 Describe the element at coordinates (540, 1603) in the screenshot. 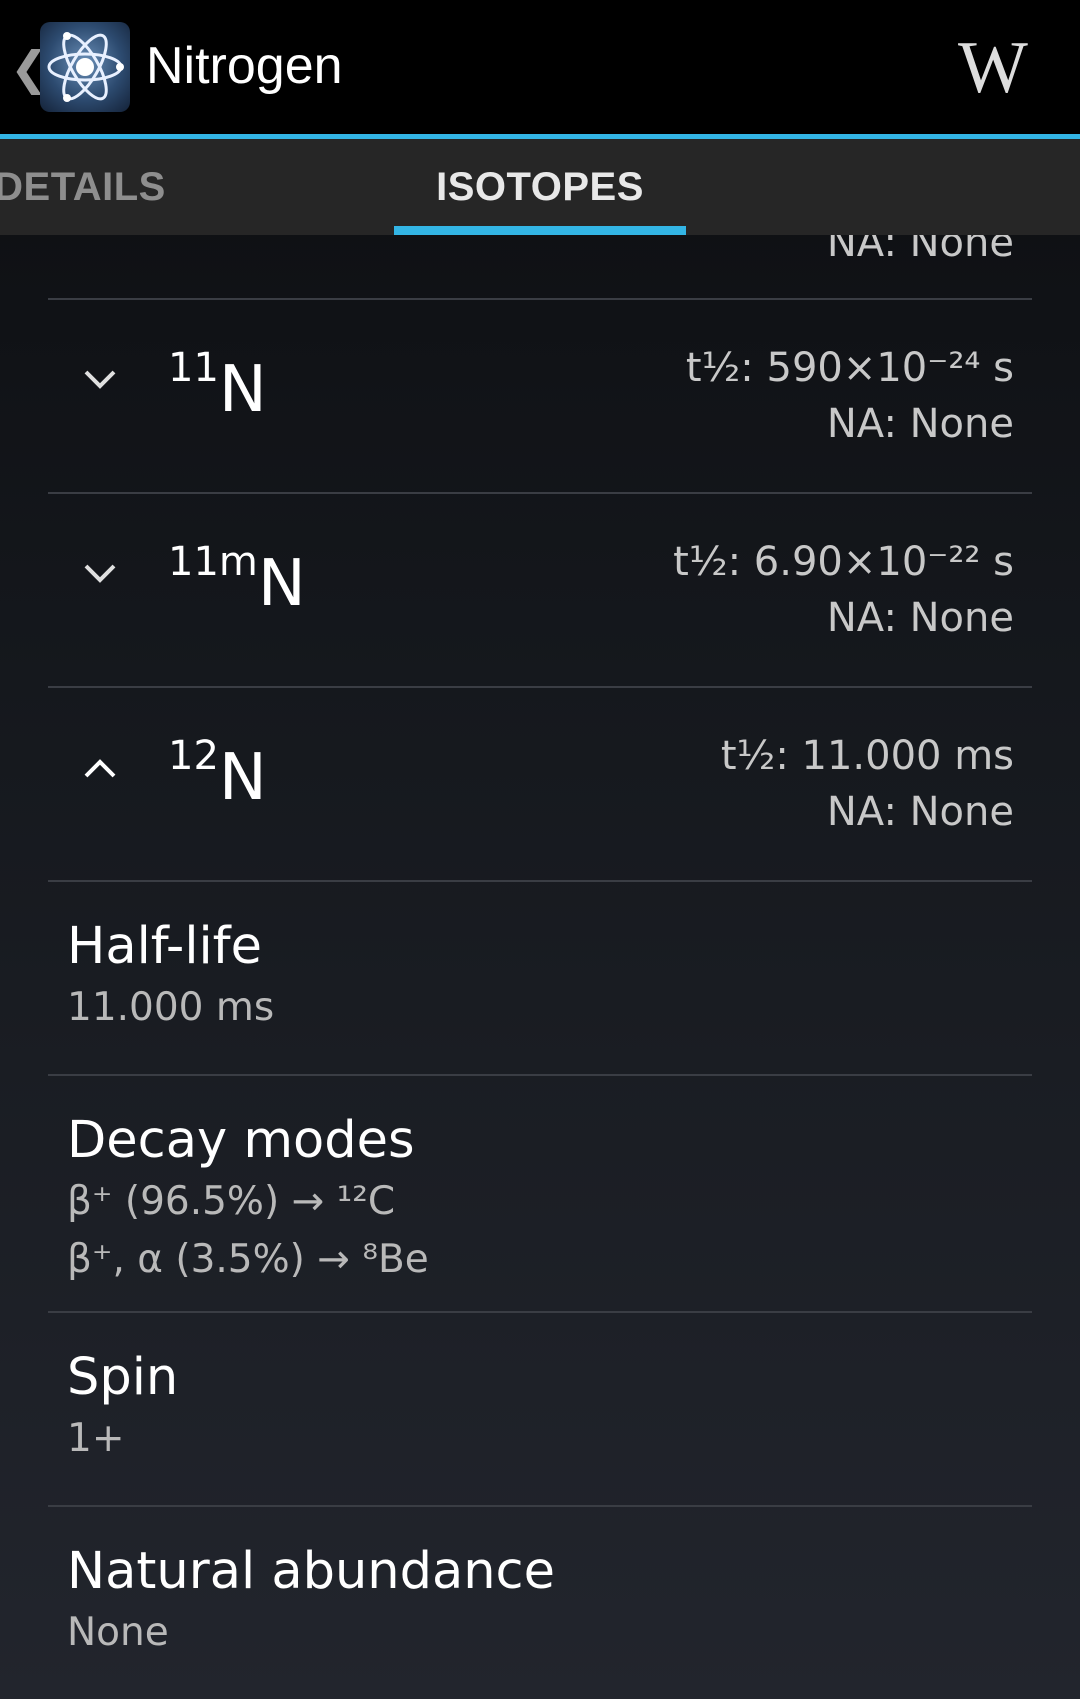

I see `property-natural-abundance: Natural abundance None` at that location.